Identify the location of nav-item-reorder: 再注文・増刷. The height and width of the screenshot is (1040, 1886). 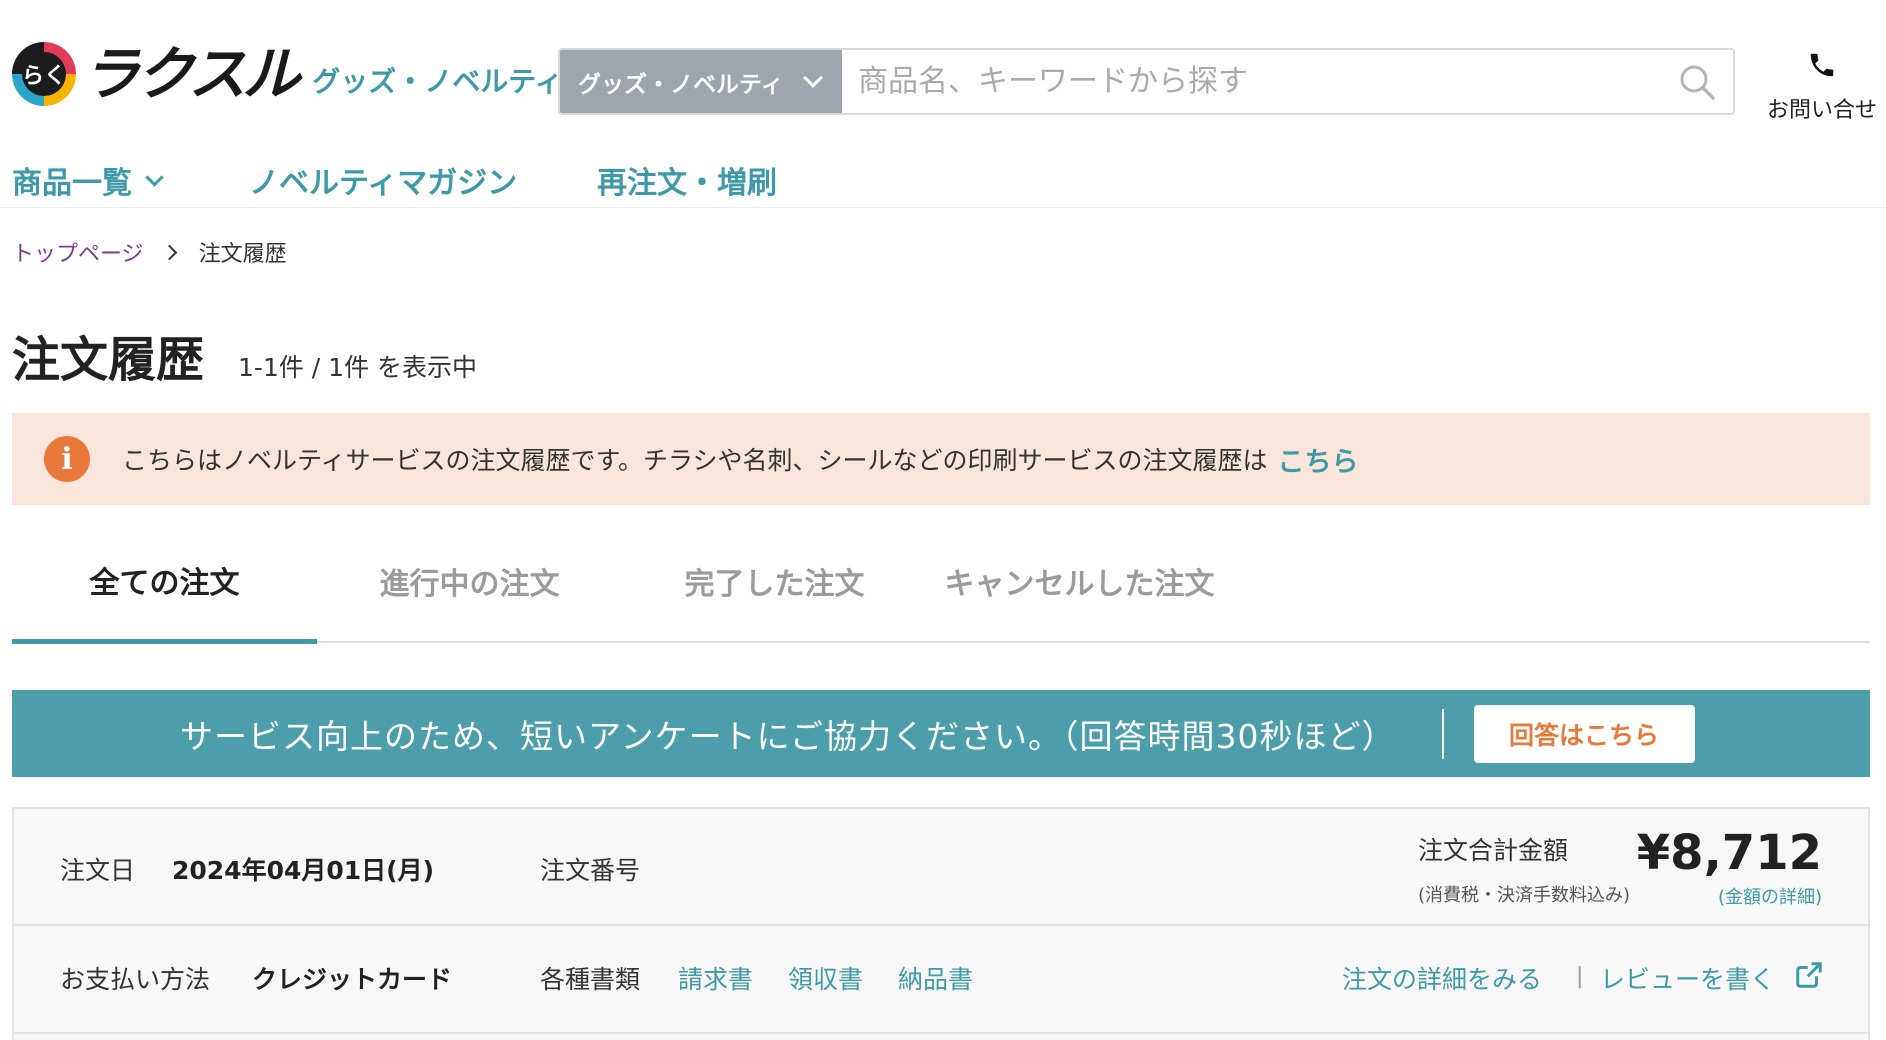
(687, 180).